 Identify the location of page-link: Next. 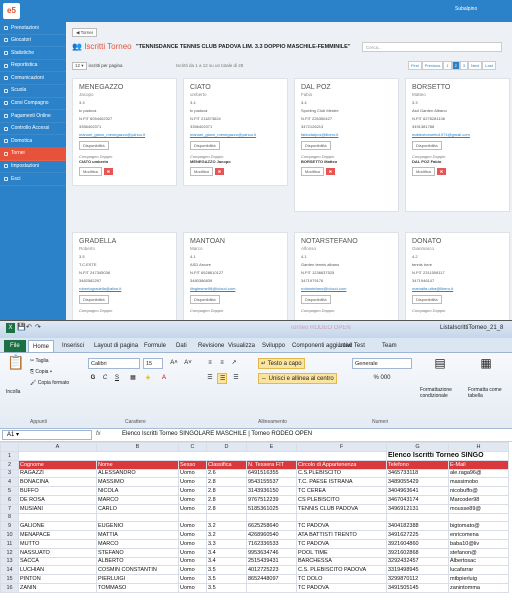
(475, 65).